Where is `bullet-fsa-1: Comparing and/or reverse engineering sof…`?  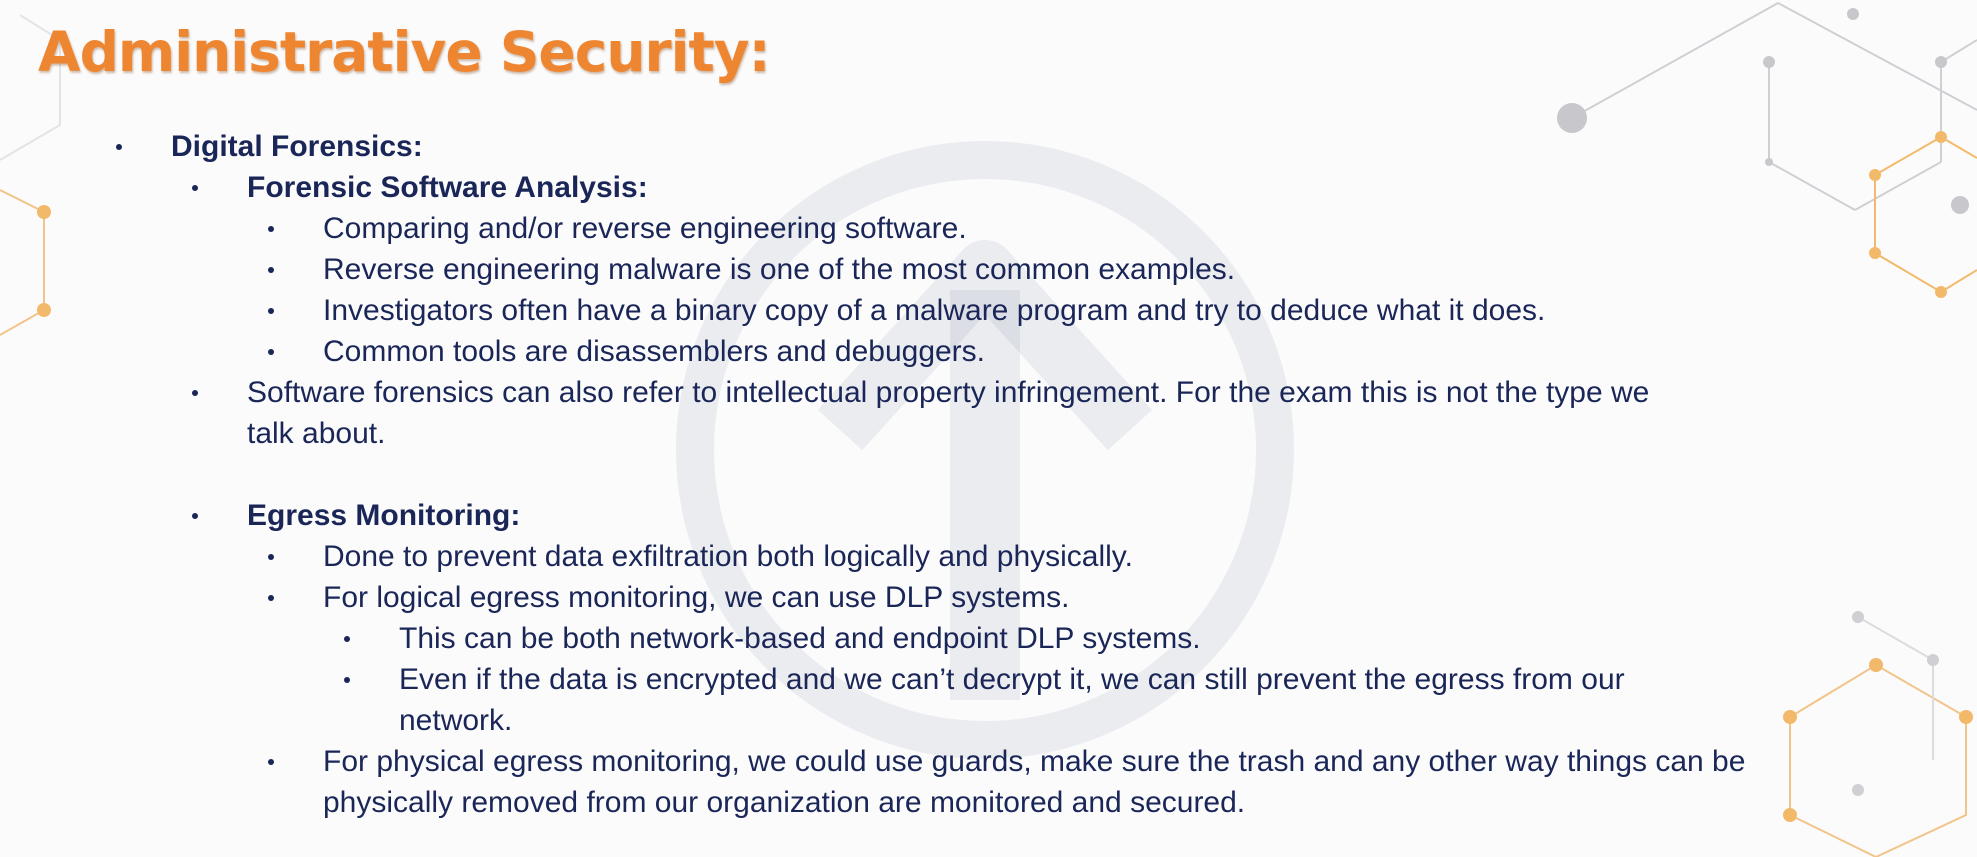 bullet-fsa-1: Comparing and/or reverse engineering sof… is located at coordinates (617, 228).